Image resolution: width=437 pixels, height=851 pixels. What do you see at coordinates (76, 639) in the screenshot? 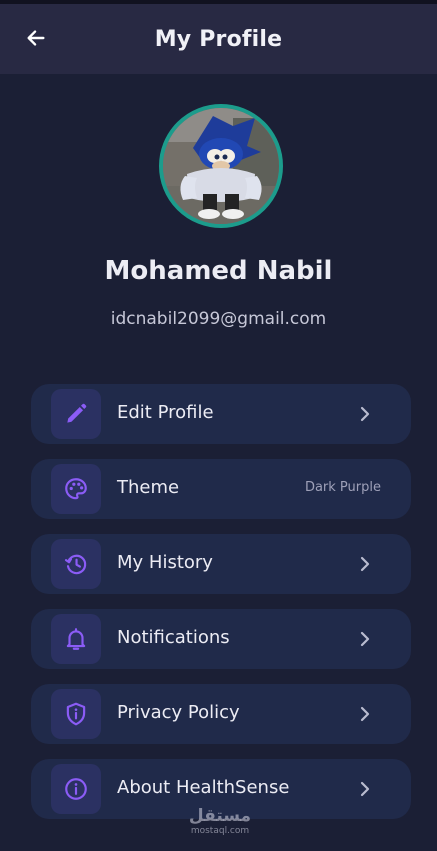
I see `bell-icon` at bounding box center [76, 639].